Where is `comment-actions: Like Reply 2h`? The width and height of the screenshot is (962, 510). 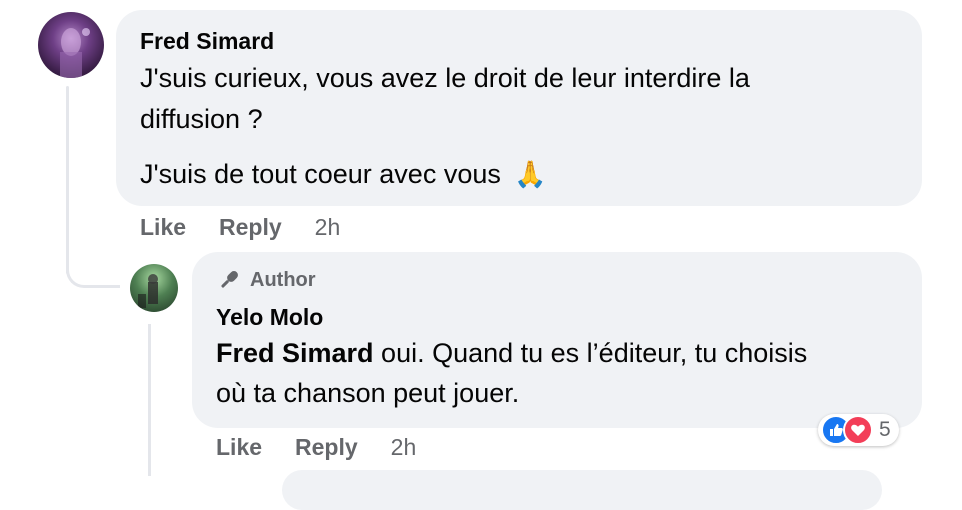 comment-actions: Like Reply 2h is located at coordinates (240, 227).